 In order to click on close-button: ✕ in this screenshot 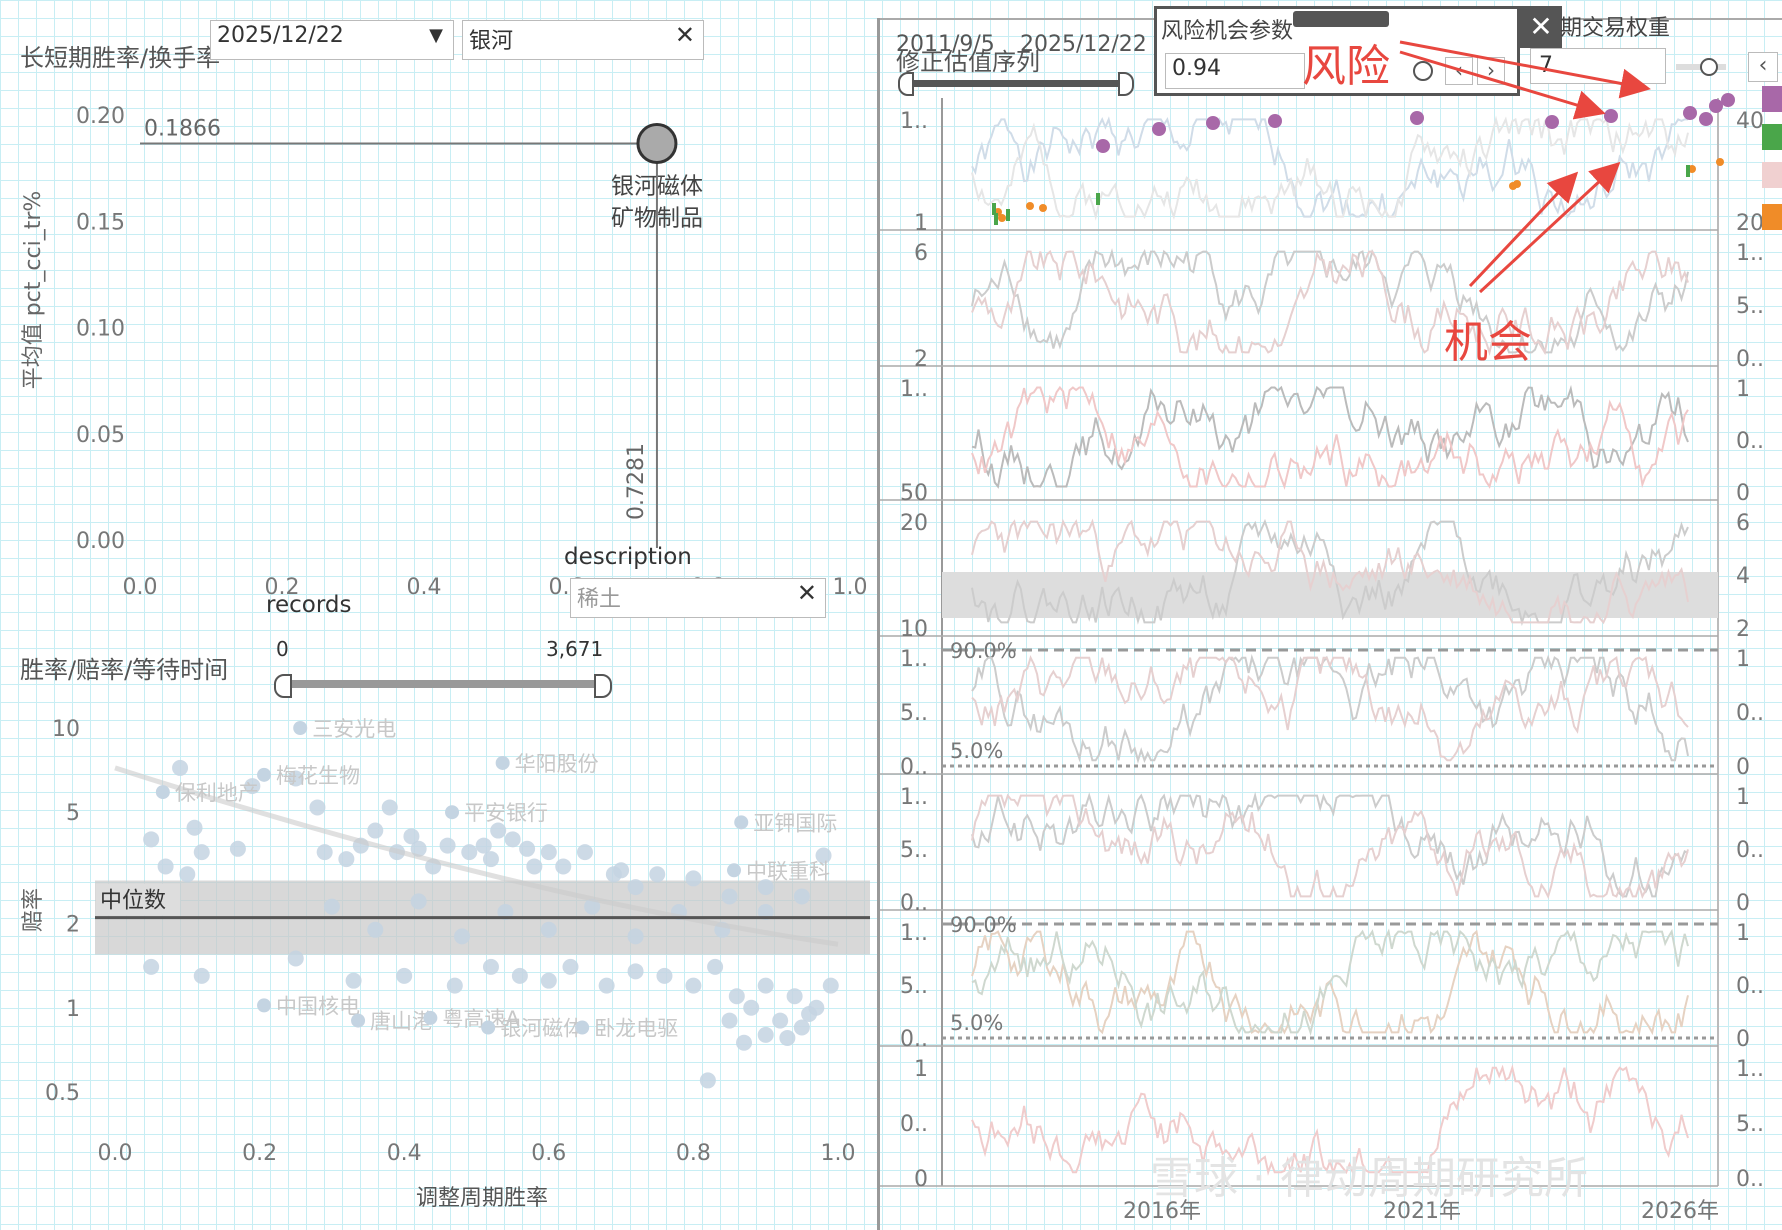, I will do `click(1541, 27)`.